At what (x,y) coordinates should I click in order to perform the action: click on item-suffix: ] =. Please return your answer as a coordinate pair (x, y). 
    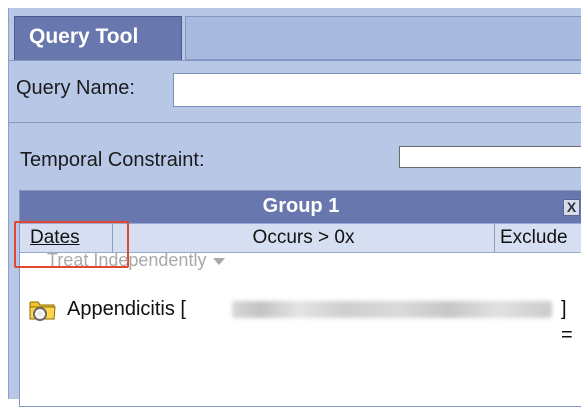
    Looking at the image, I should click on (567, 322).